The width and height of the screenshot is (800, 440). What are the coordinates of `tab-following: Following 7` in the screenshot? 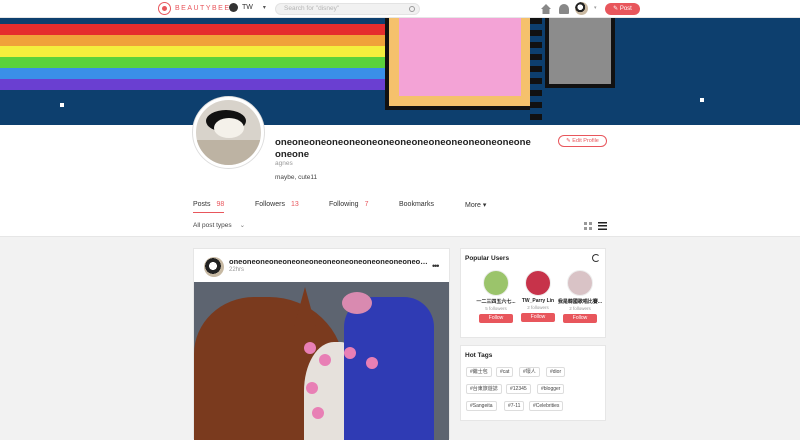 It's located at (348, 204).